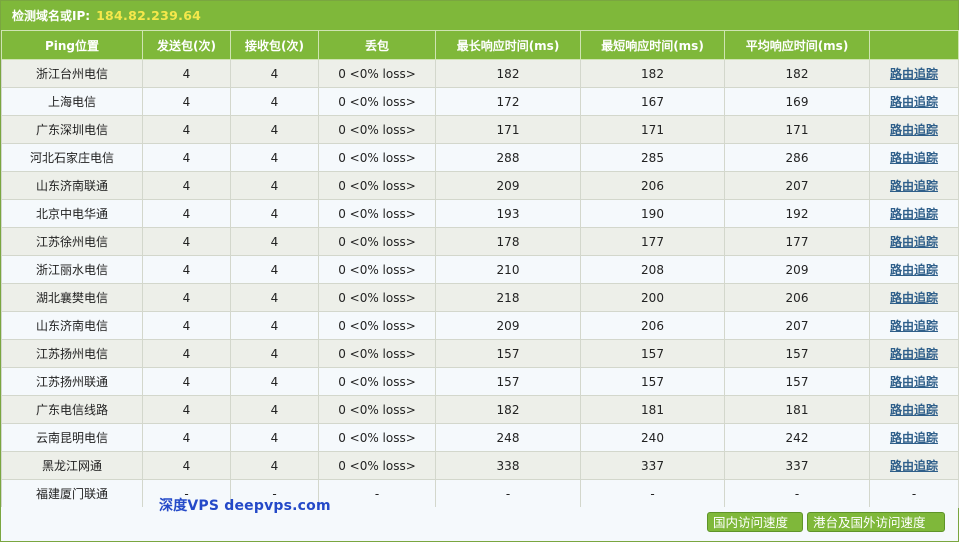 This screenshot has width=959, height=542. Describe the element at coordinates (480, 381) in the screenshot. I see `table-row: 江苏扬州联通 4 4 0 <0% loss> 157 157 157 路由追踪` at that location.